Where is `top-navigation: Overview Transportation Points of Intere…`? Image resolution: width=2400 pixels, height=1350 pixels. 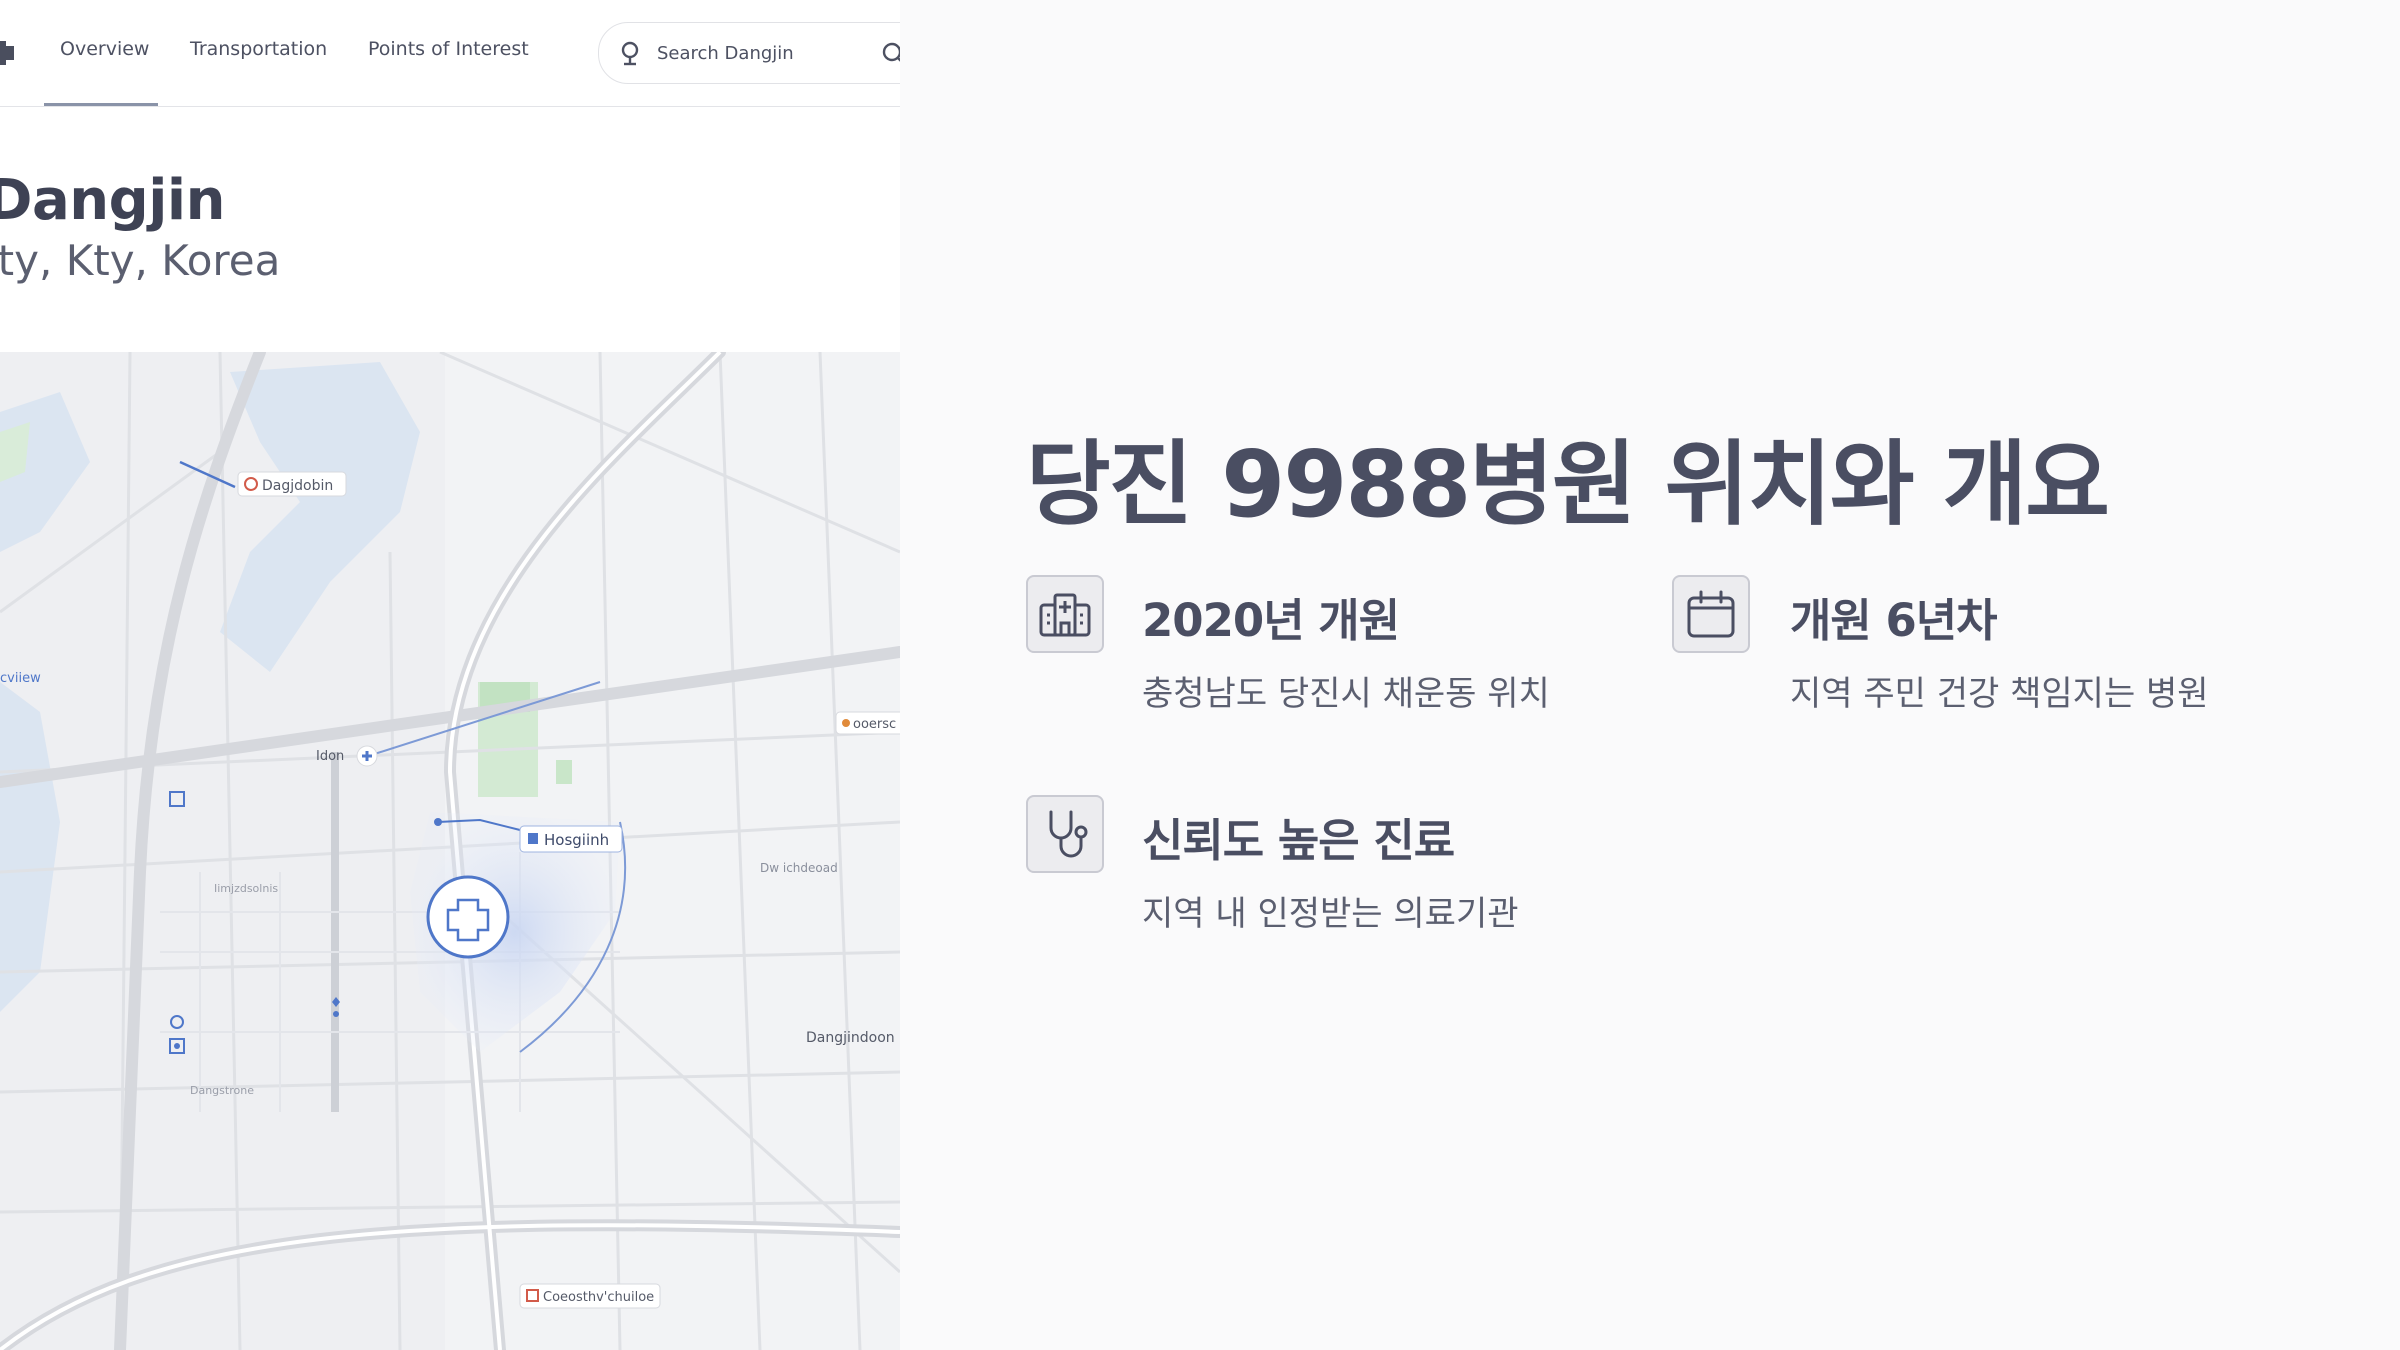
top-navigation: Overview Transportation Points of Intere… is located at coordinates (450, 53).